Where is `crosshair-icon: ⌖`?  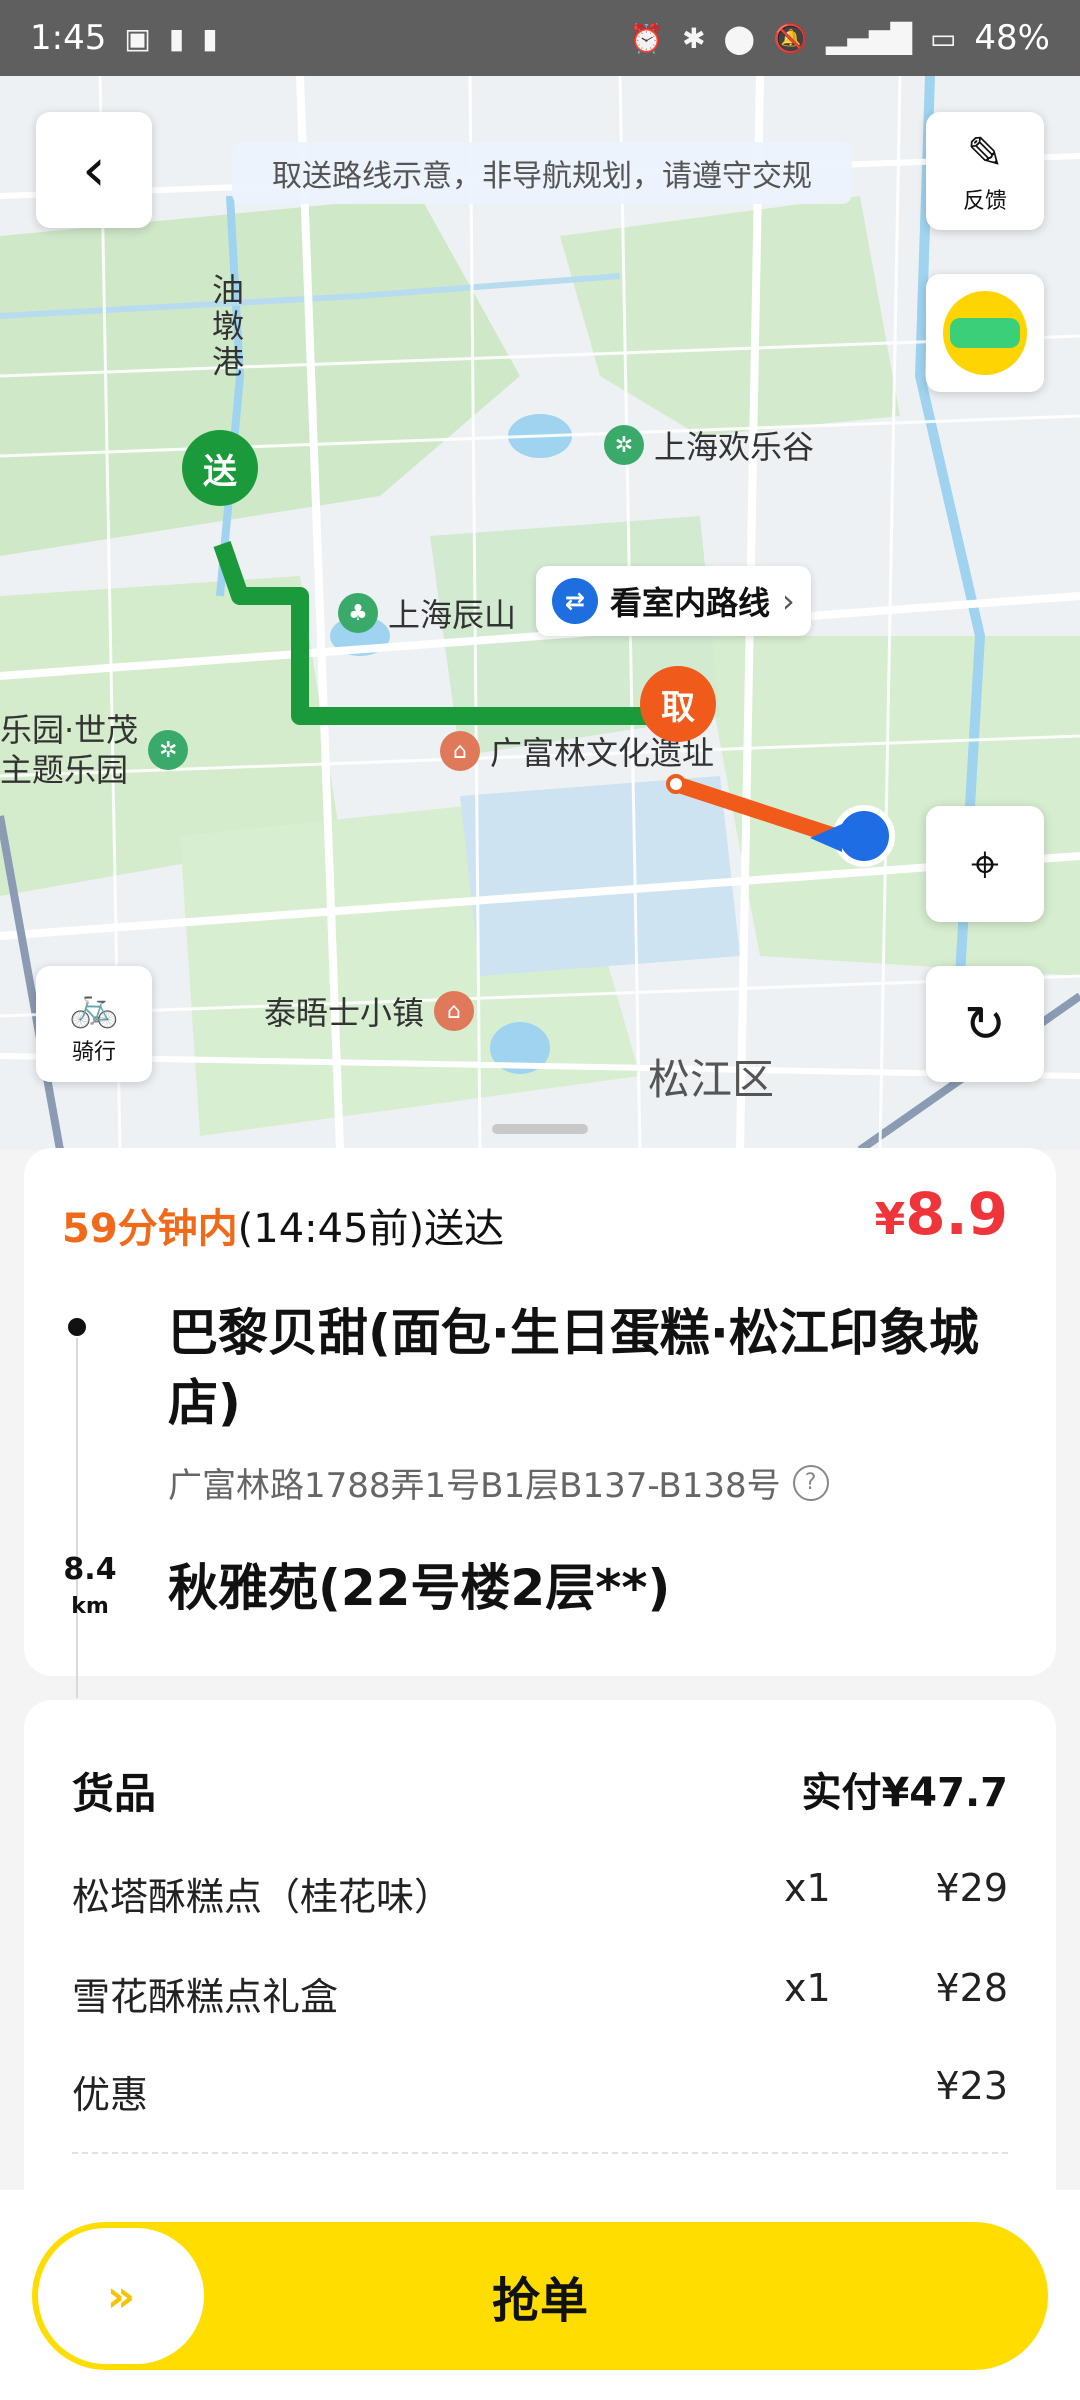 crosshair-icon: ⌖ is located at coordinates (985, 863).